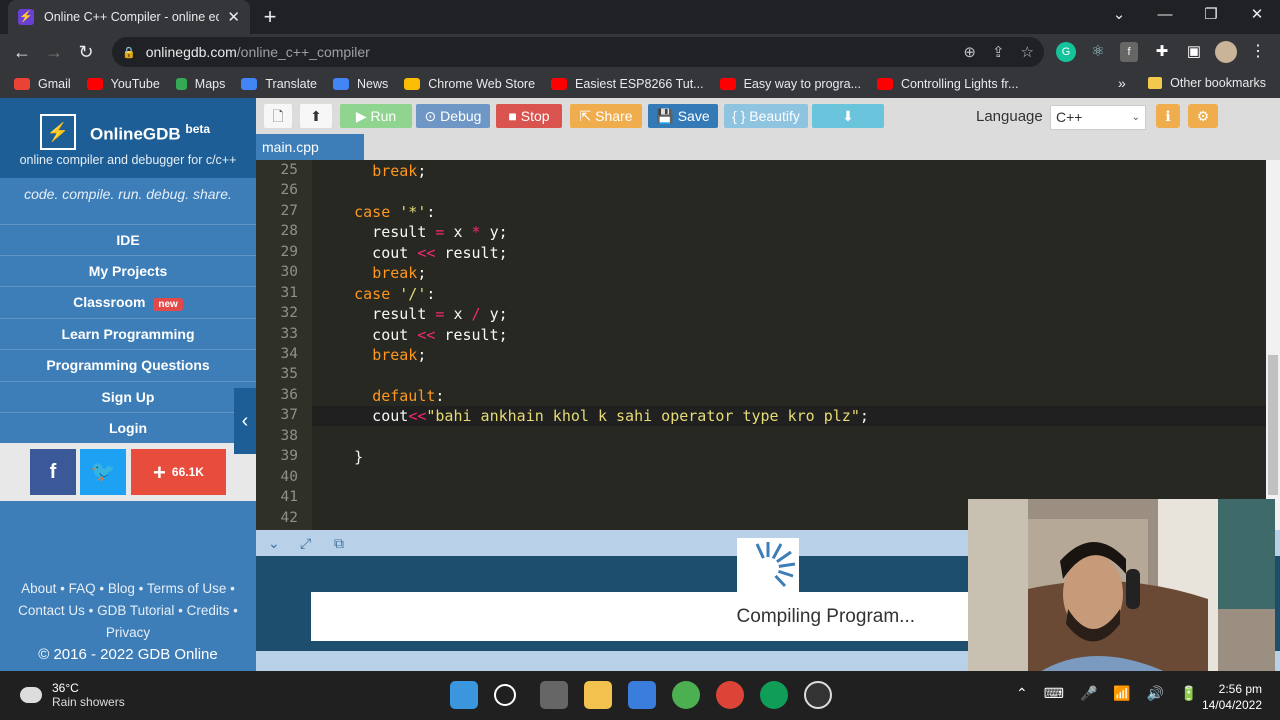 The width and height of the screenshot is (1280, 720). Describe the element at coordinates (818, 695) in the screenshot. I see `obs-icon` at that location.